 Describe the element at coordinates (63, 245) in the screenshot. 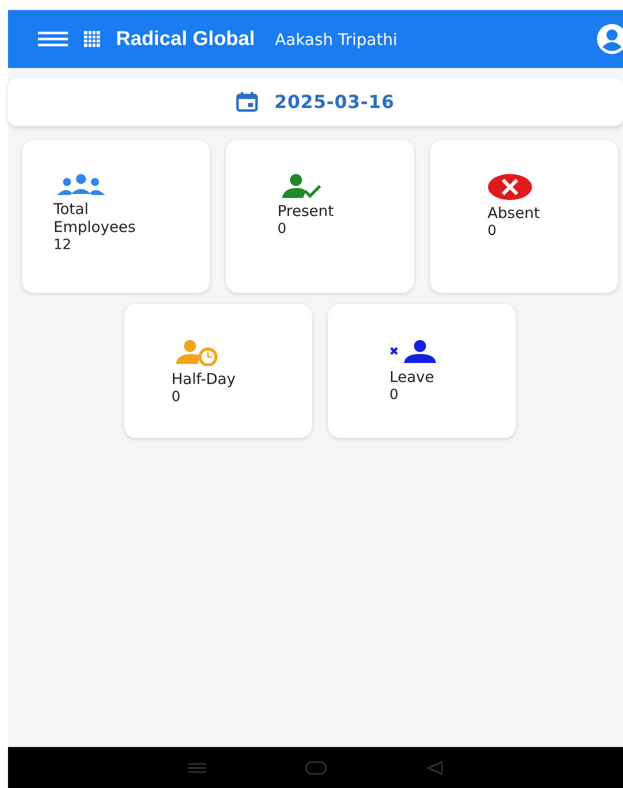

I see `stat-value: 12` at that location.